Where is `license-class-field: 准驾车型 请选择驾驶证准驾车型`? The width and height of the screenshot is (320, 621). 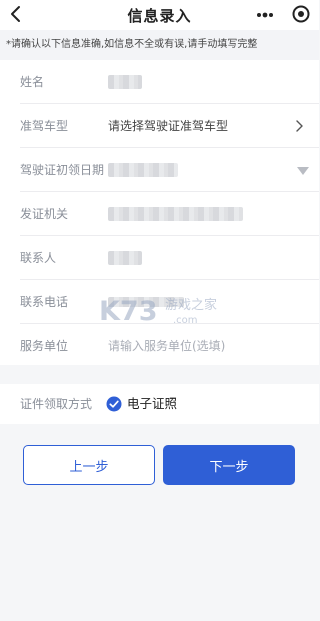
license-class-field: 准驾车型 请选择驾驶证准驾车型 is located at coordinates (159, 126).